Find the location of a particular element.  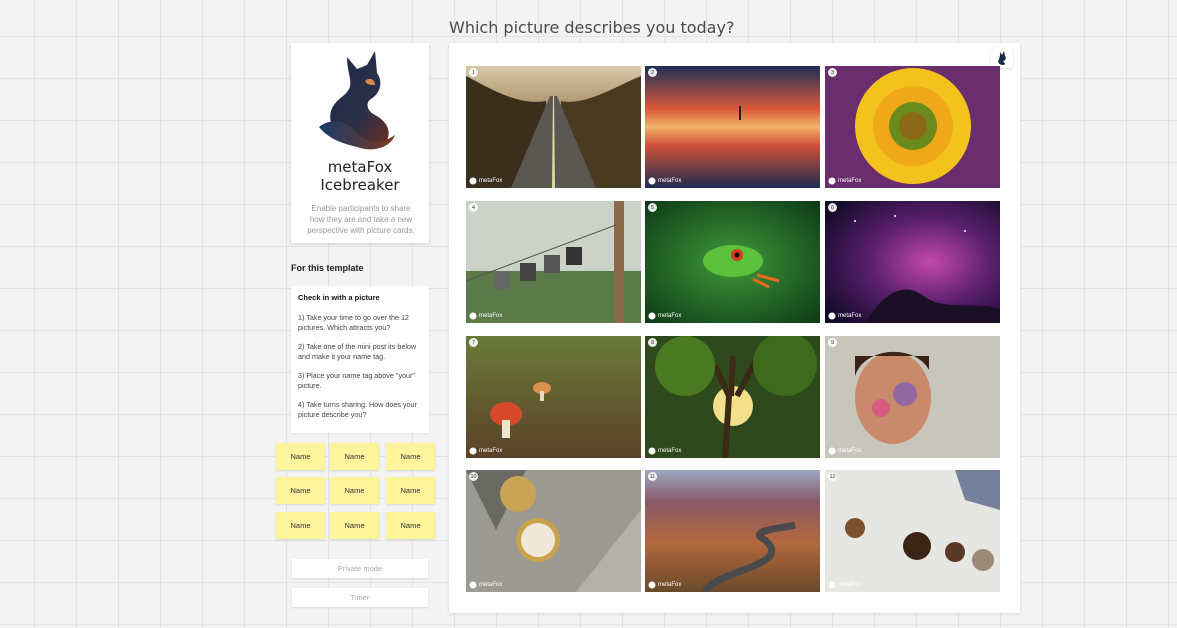

picture-card-sunset: 2 metaFox is located at coordinates (732, 127).